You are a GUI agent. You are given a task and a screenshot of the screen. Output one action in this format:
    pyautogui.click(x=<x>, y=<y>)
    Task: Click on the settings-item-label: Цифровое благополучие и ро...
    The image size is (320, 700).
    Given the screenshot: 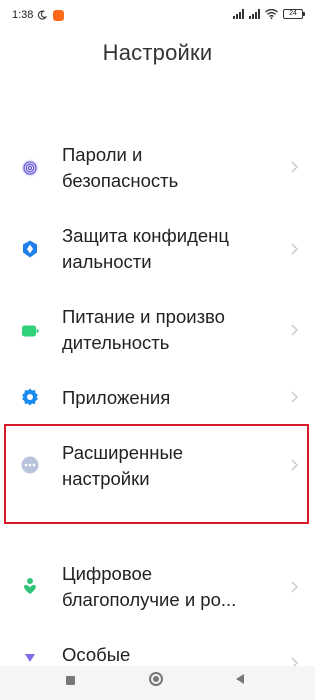 What is the action you would take?
    pyautogui.click(x=149, y=586)
    